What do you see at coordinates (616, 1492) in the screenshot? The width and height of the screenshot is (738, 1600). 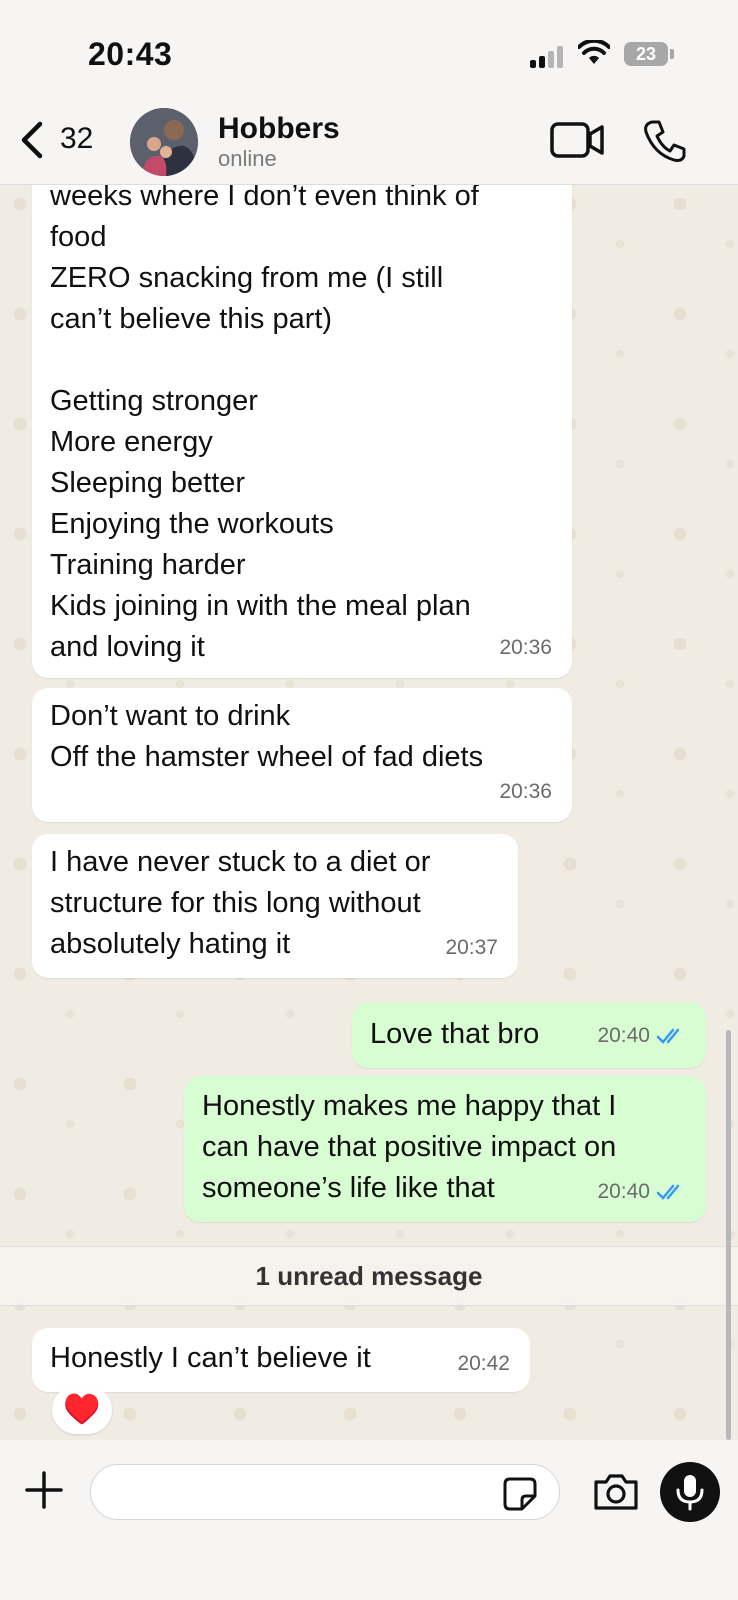 I see `camera-icon` at bounding box center [616, 1492].